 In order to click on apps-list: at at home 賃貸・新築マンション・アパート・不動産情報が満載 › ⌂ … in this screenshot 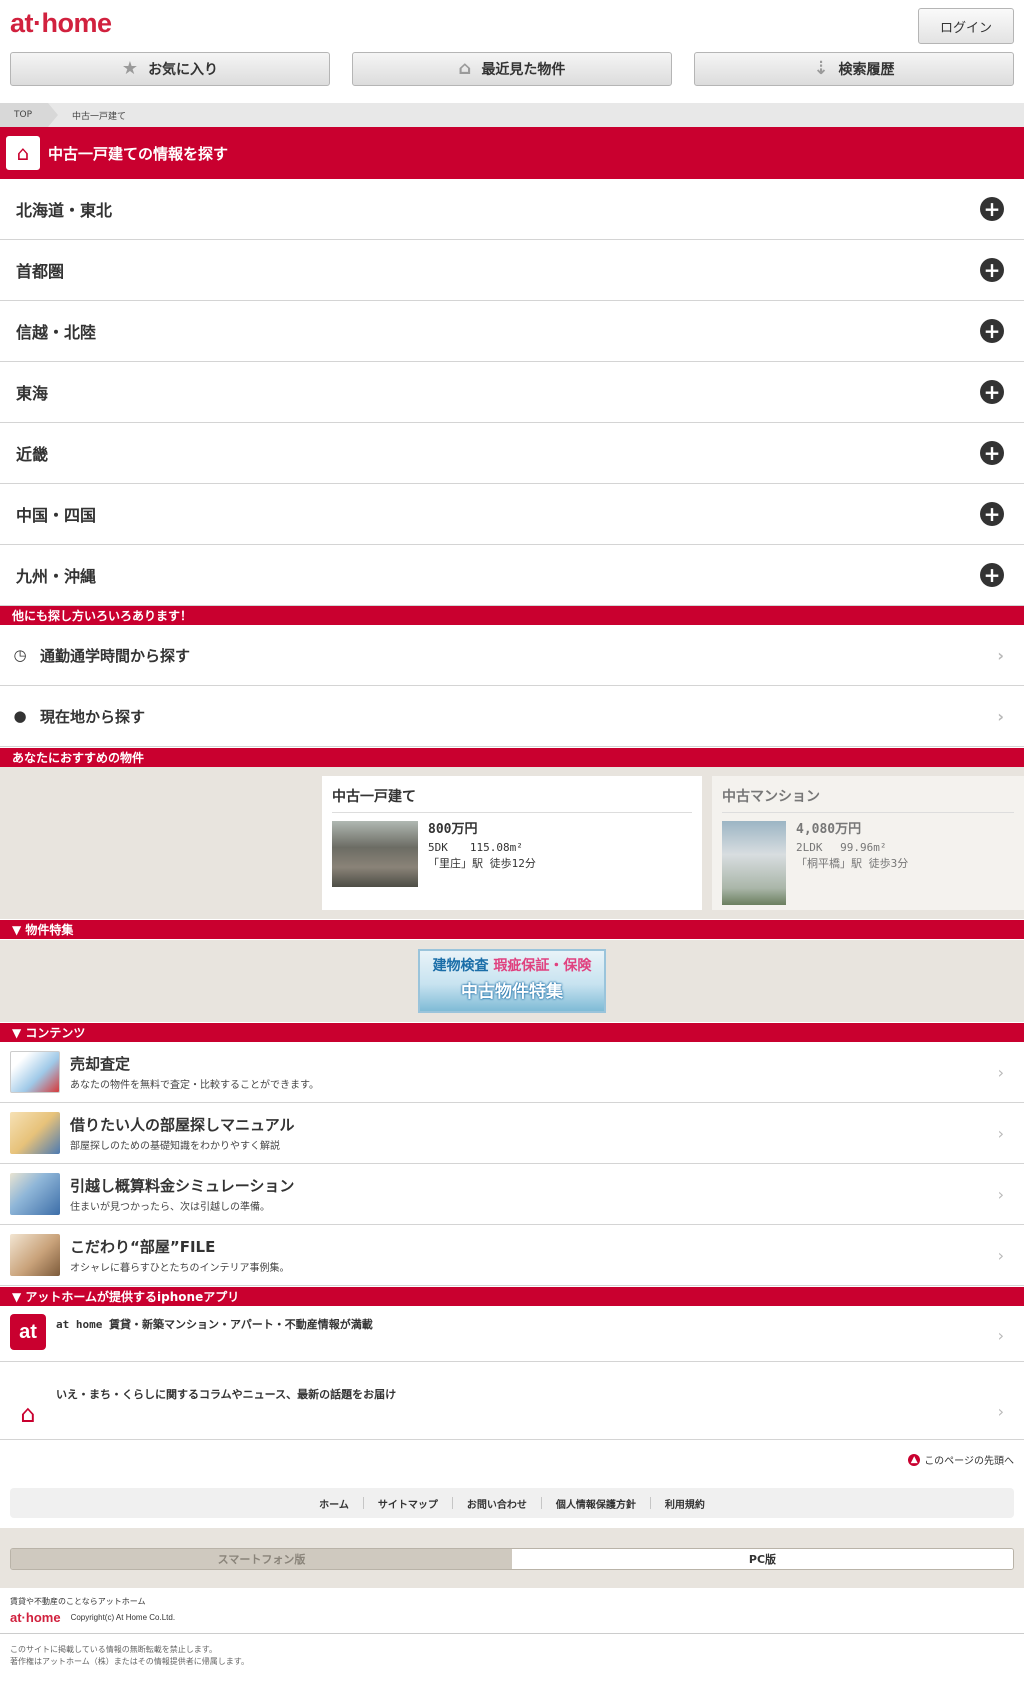, I will do `click(512, 1373)`.